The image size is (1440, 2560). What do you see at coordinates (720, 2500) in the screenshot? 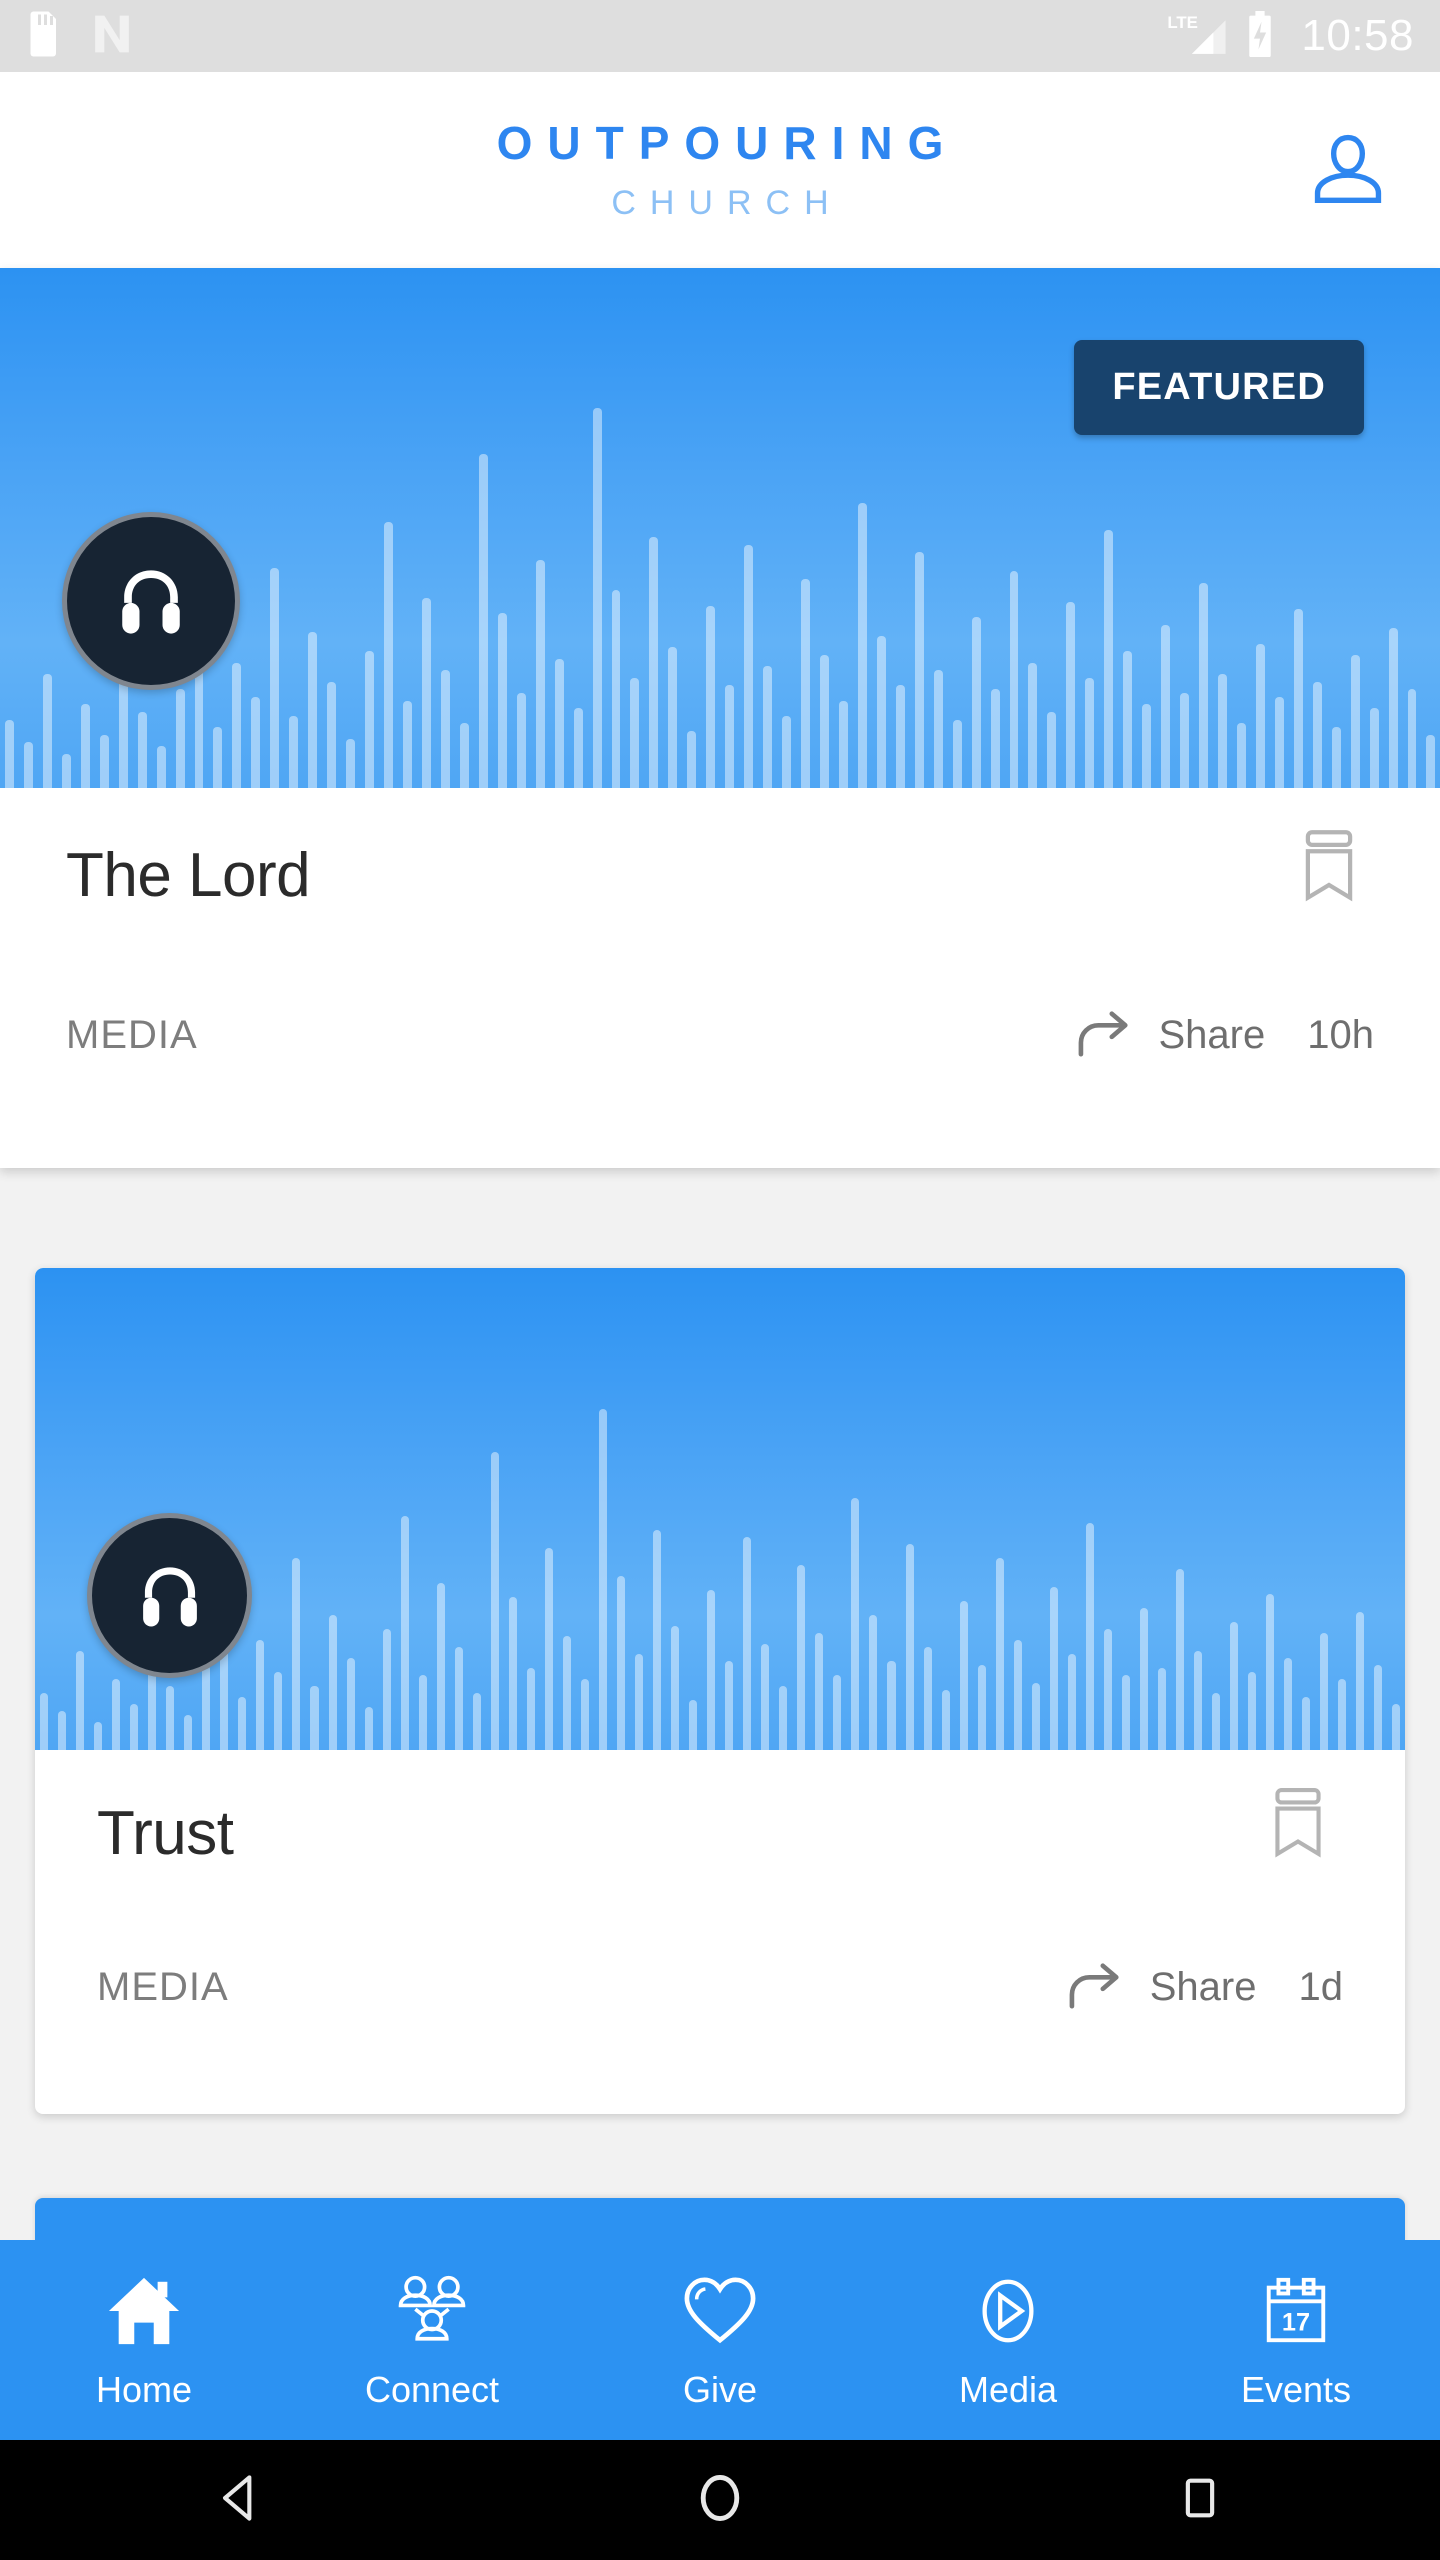
I see `system-home-button` at bounding box center [720, 2500].